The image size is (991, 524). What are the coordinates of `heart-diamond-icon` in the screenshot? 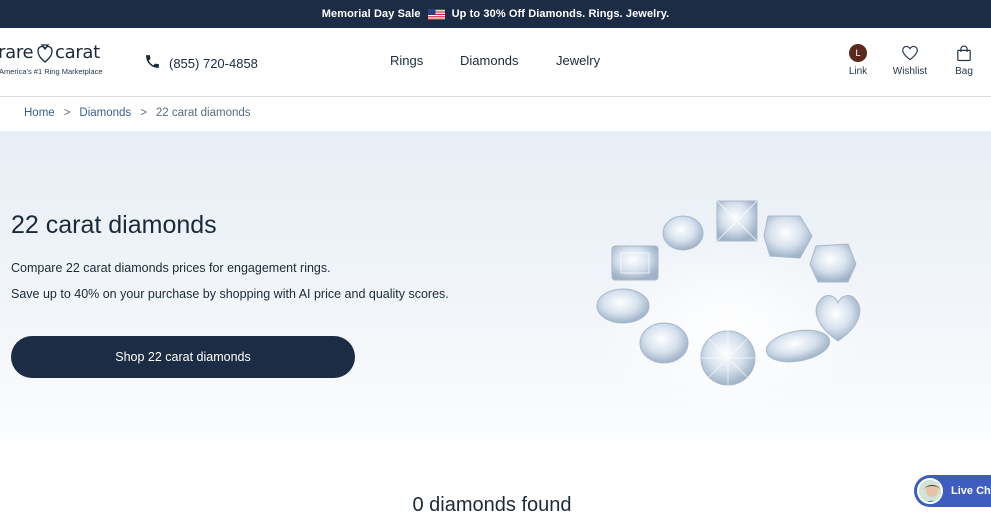 It's located at (45, 56).